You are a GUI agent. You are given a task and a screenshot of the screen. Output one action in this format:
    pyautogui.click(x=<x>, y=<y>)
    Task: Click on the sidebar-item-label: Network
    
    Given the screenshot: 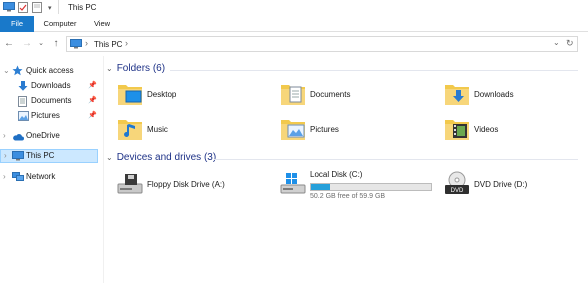 What is the action you would take?
    pyautogui.click(x=41, y=176)
    